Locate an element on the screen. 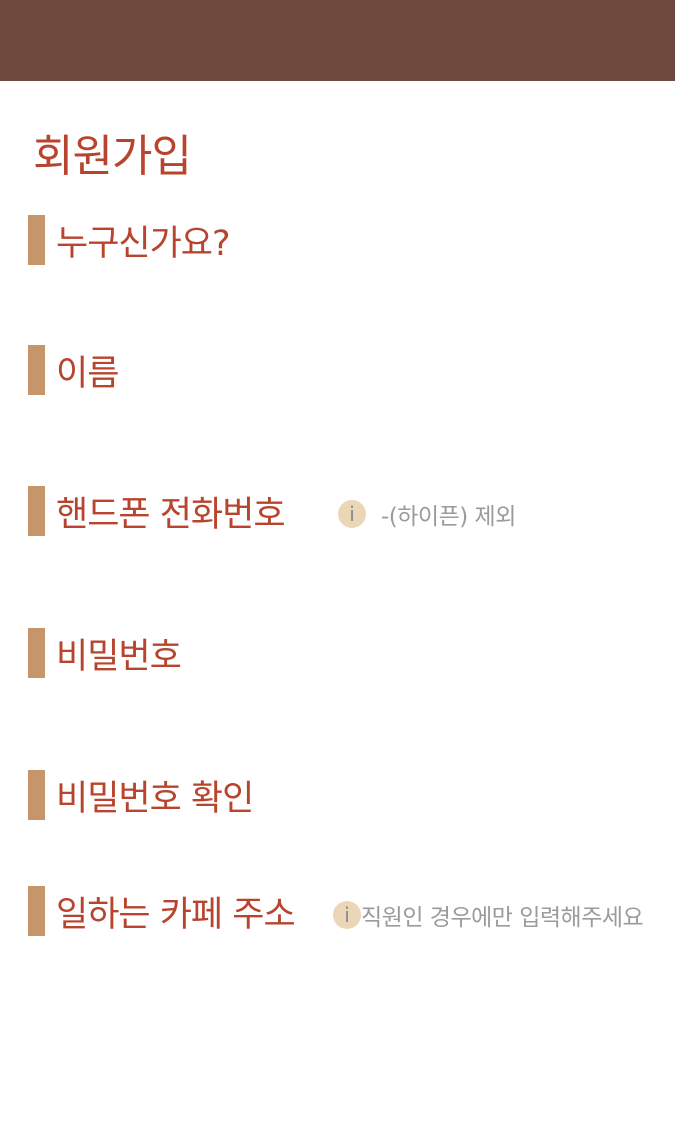  header-bar is located at coordinates (337, 40).